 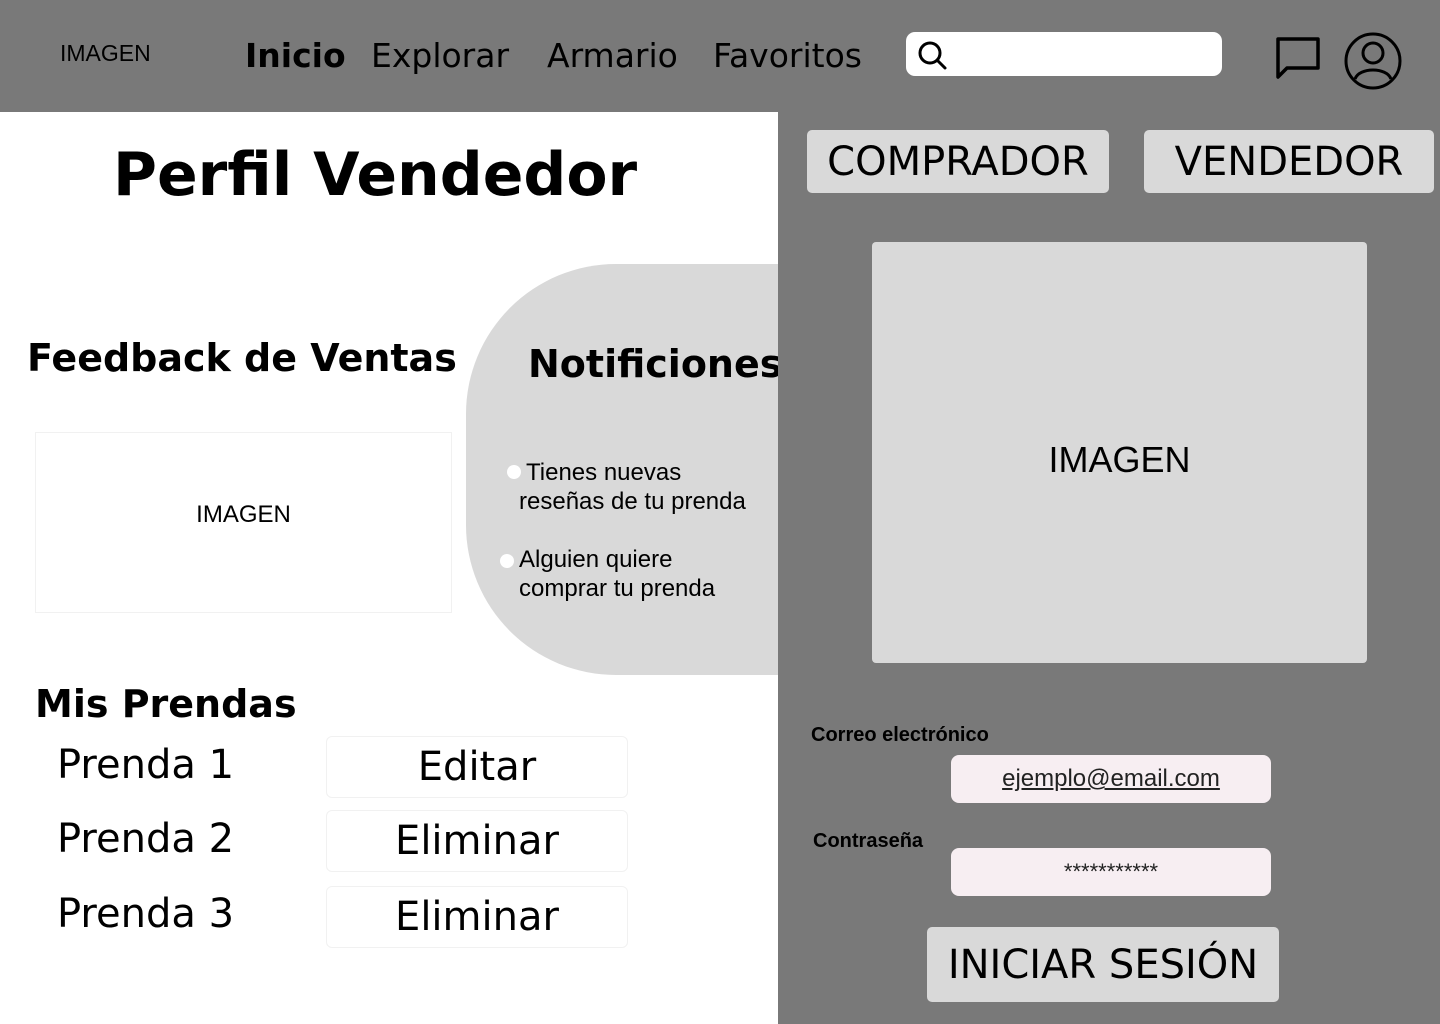 What do you see at coordinates (900, 735) in the screenshot?
I see `email-label: Correo electrónico` at bounding box center [900, 735].